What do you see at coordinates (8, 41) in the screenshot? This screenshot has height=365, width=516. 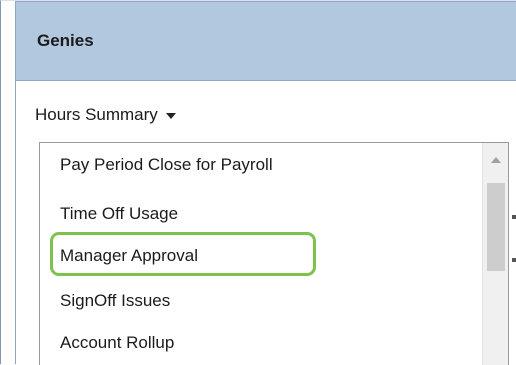 I see `header-left-gap` at bounding box center [8, 41].